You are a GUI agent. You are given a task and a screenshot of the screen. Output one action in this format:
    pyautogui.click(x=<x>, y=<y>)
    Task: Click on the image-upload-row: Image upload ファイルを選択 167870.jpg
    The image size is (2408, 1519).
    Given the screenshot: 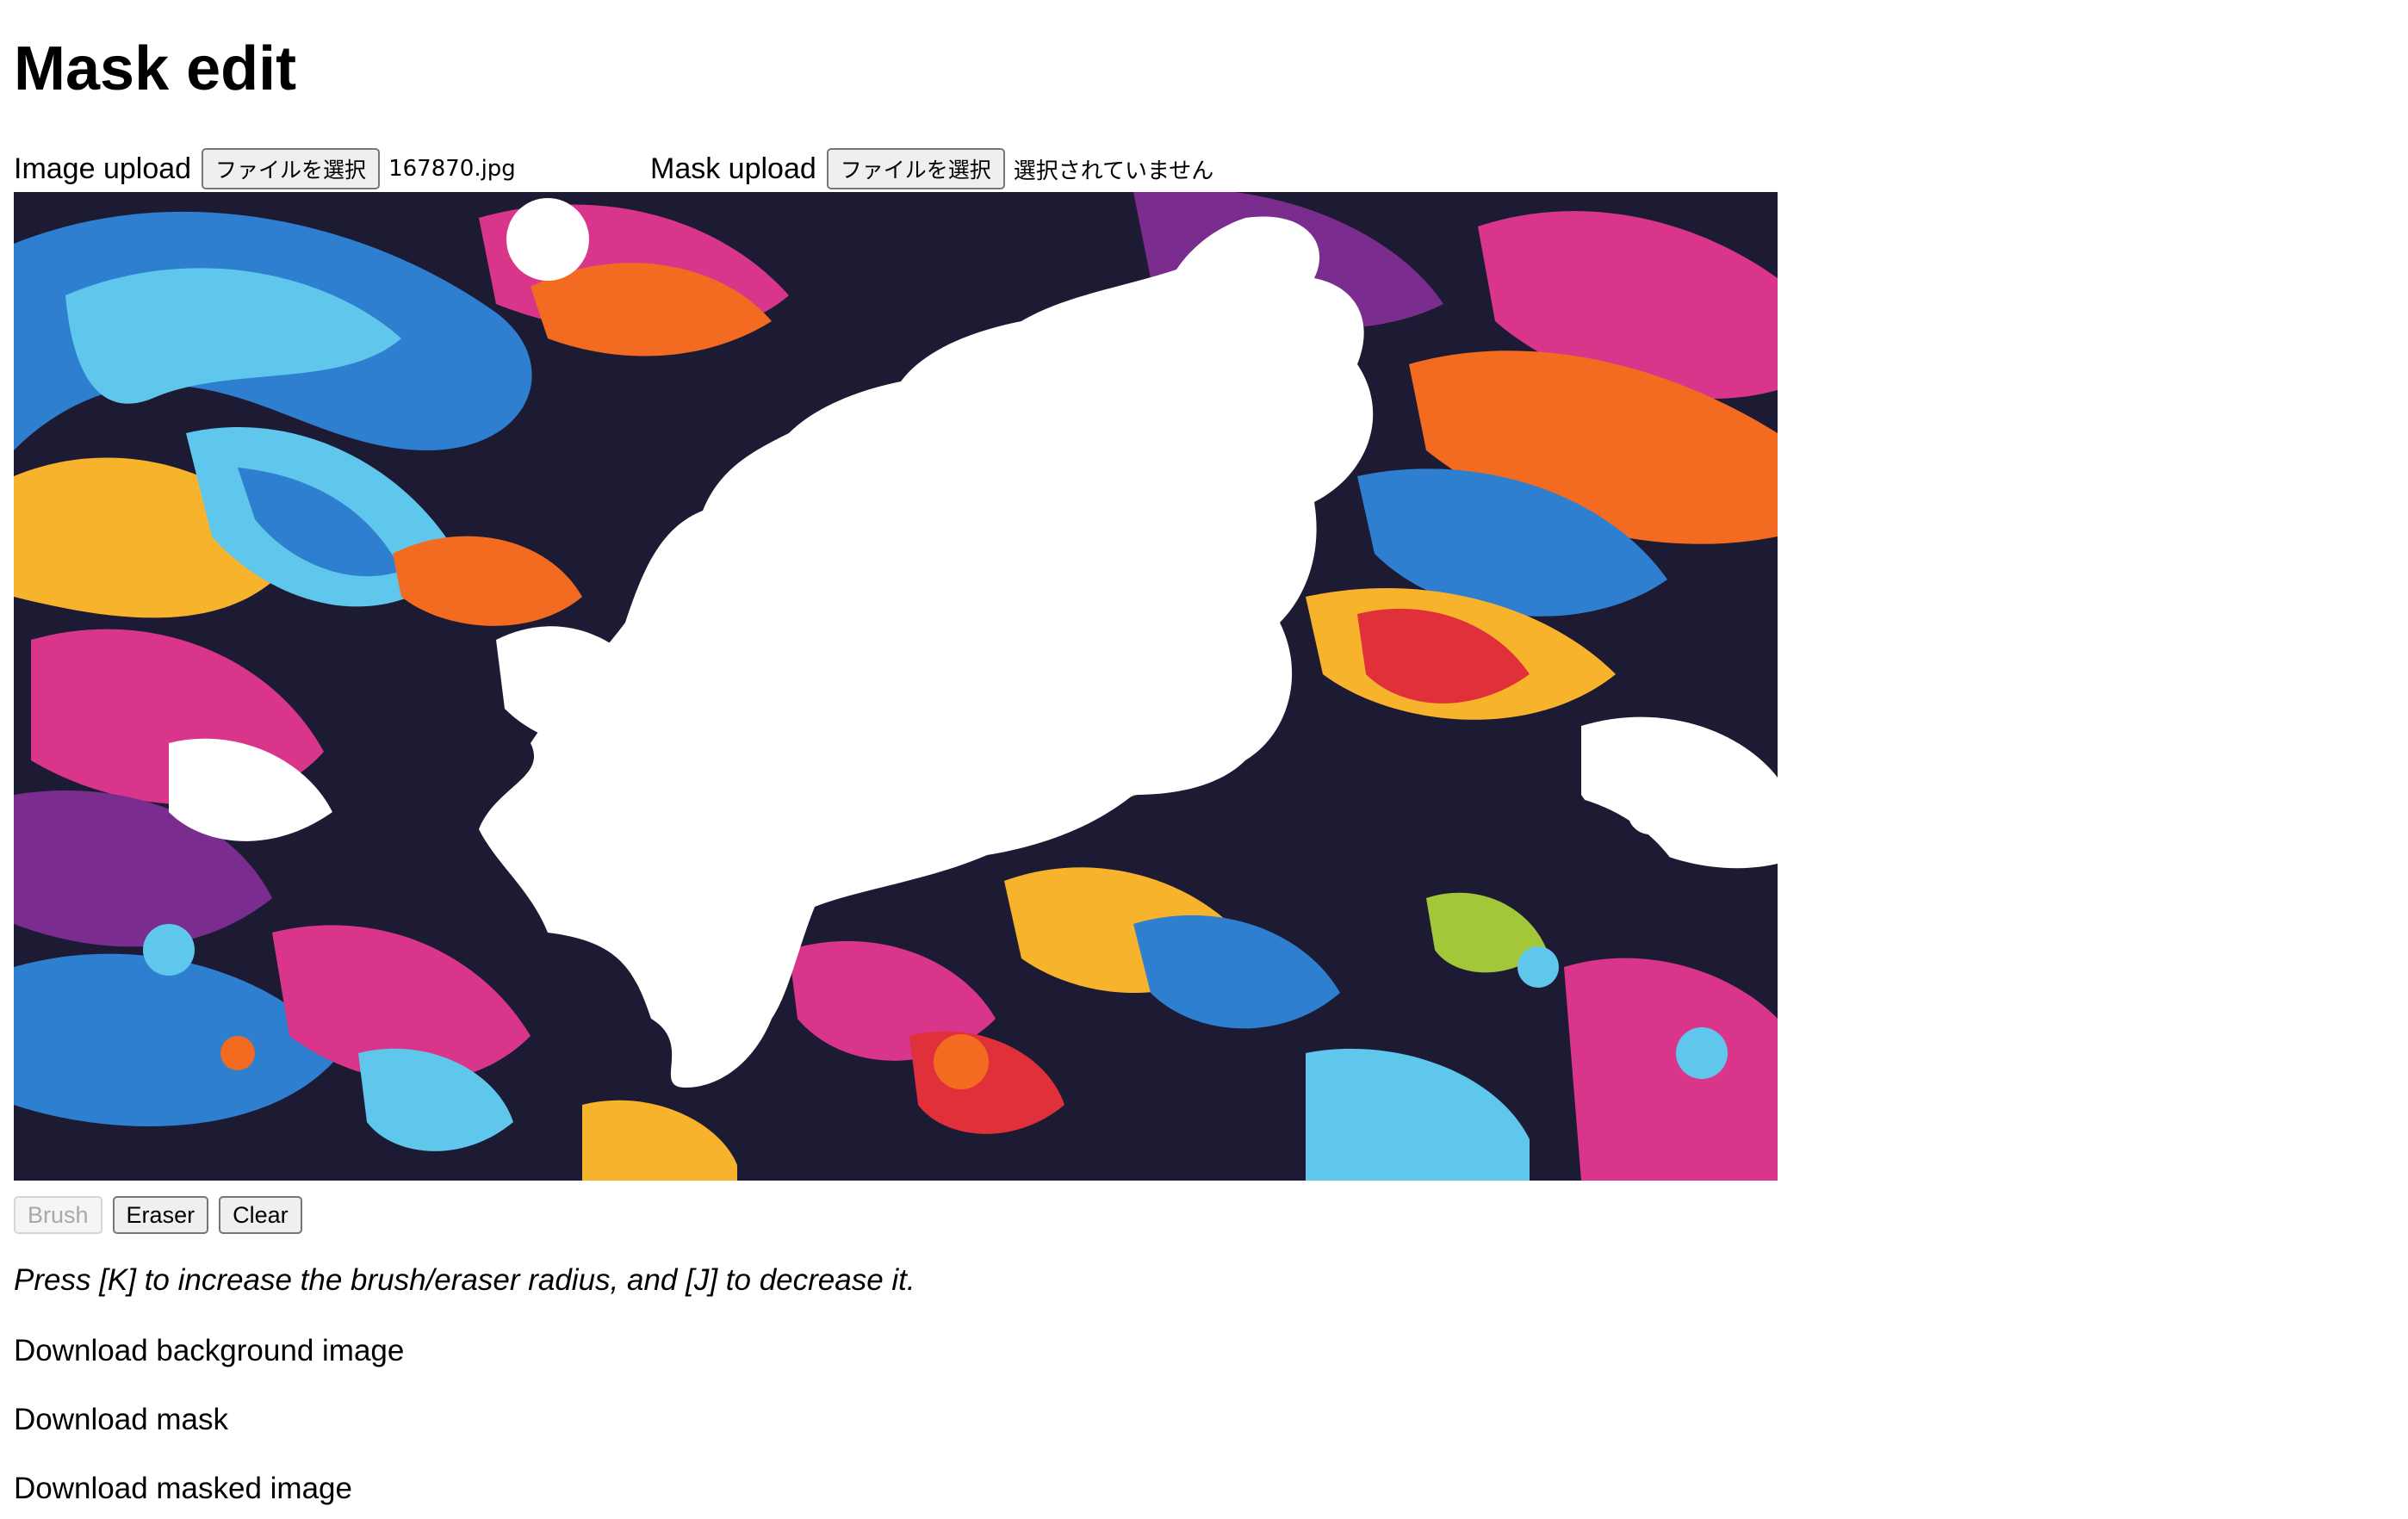 What is the action you would take?
    pyautogui.click(x=265, y=169)
    